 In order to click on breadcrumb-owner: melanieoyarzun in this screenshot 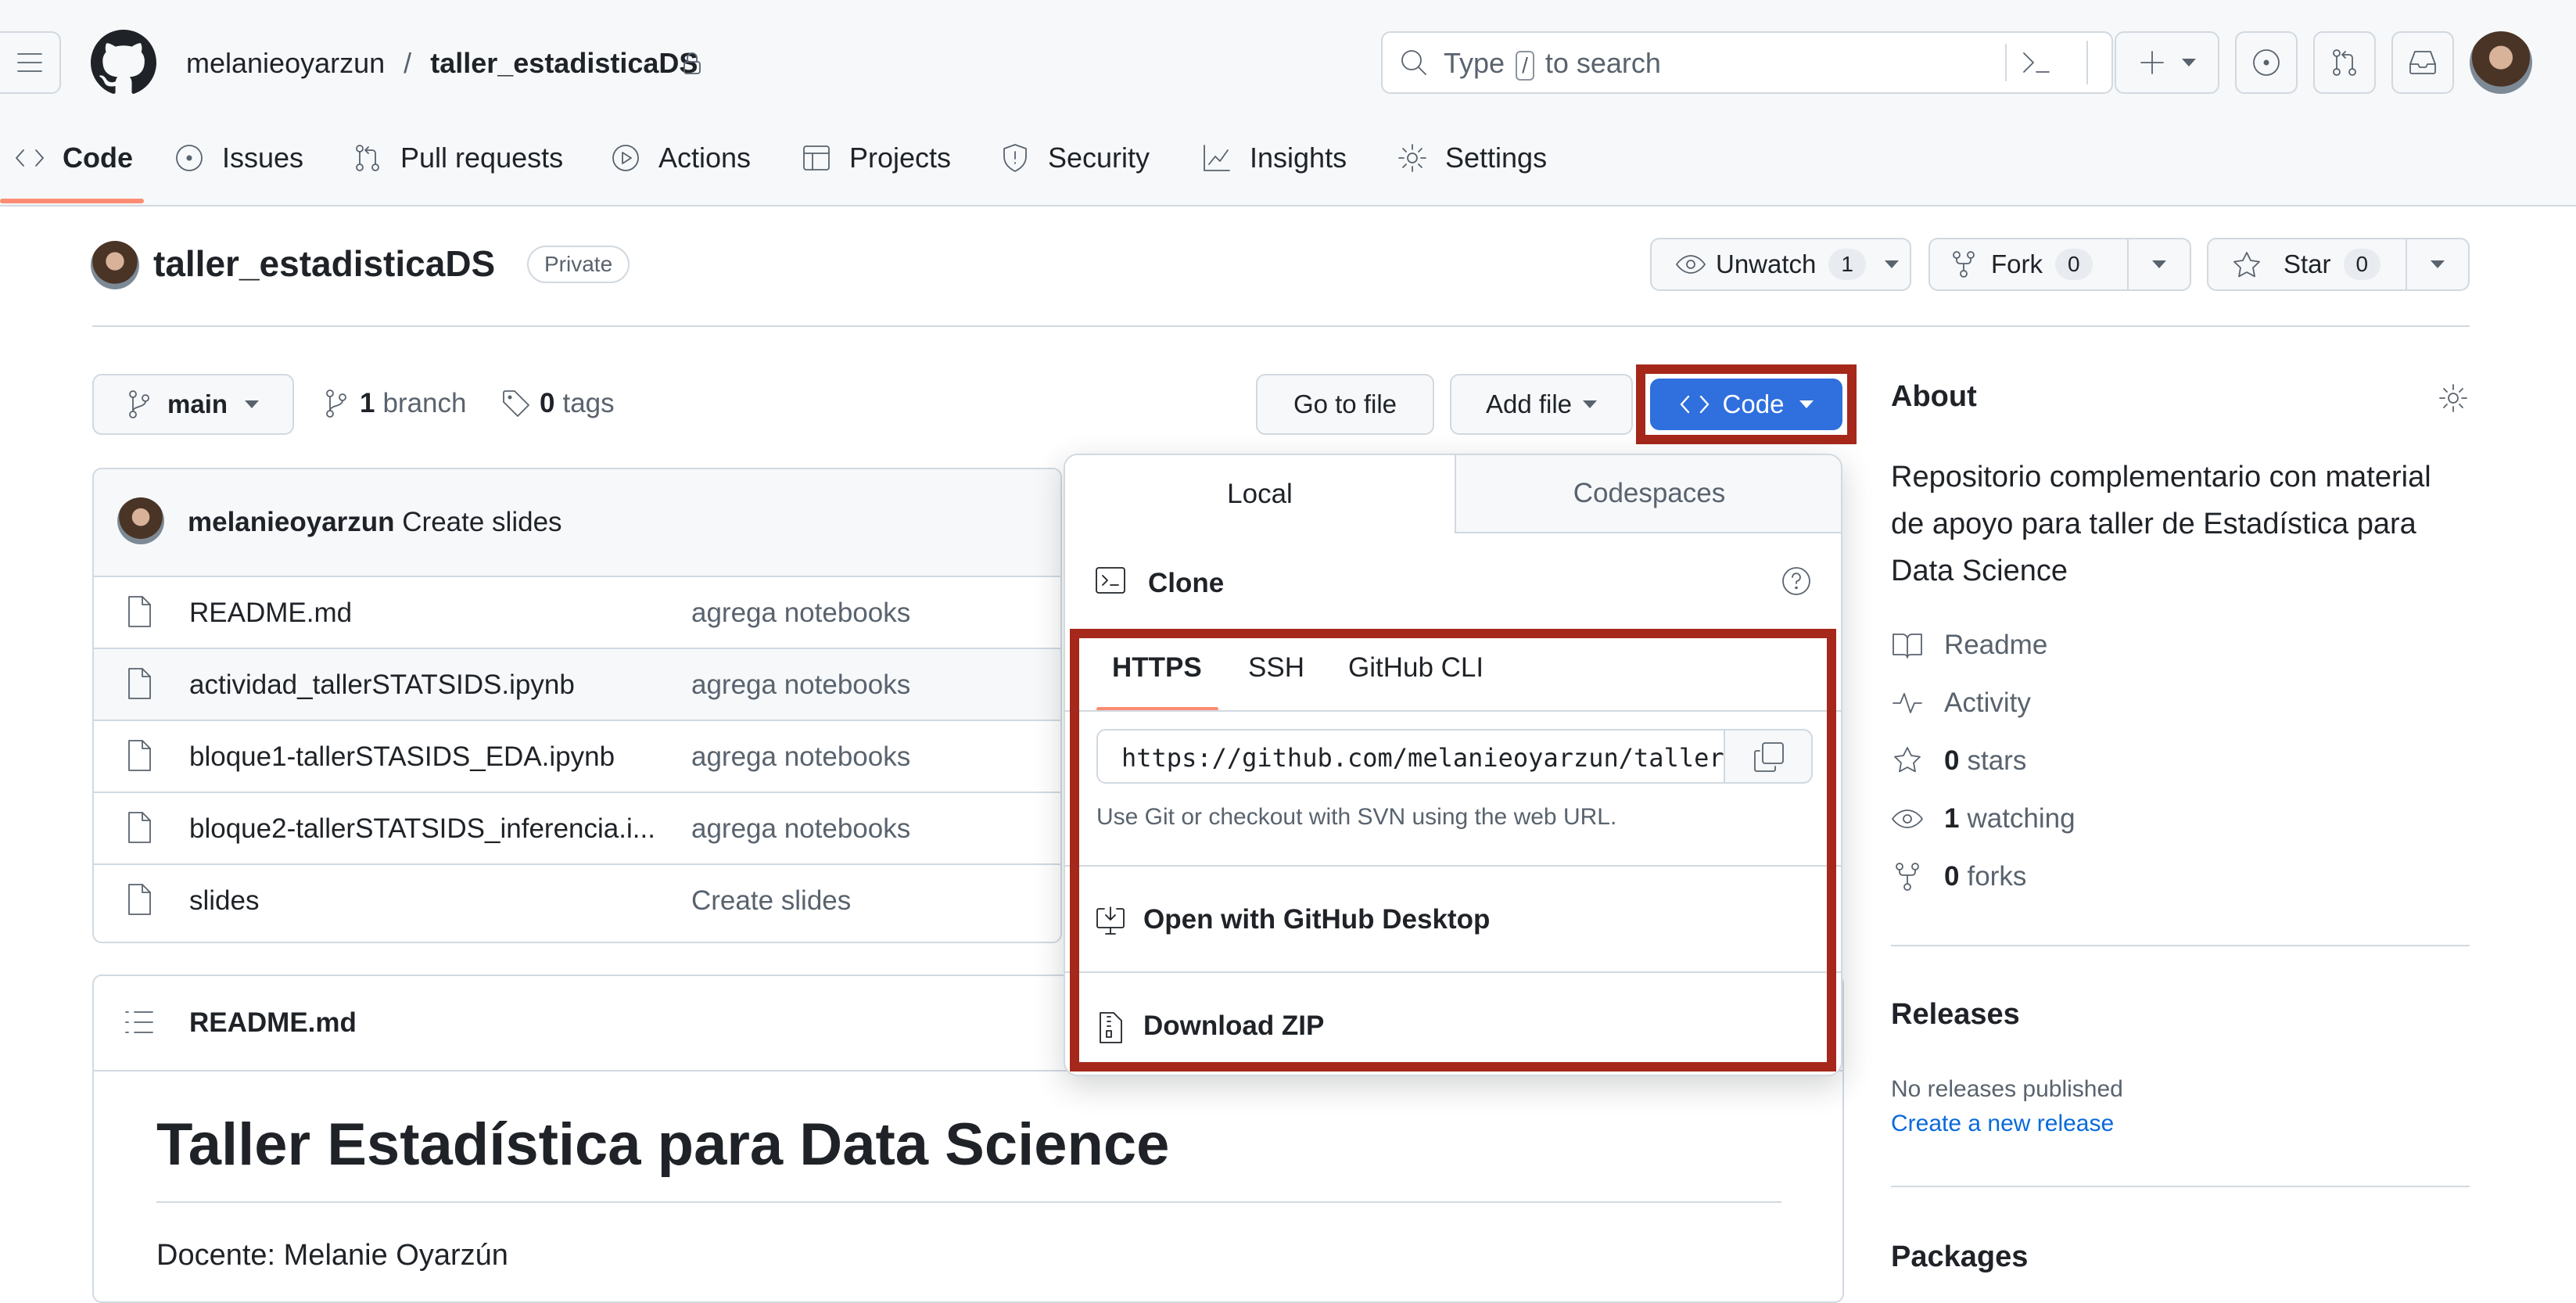, I will do `click(285, 63)`.